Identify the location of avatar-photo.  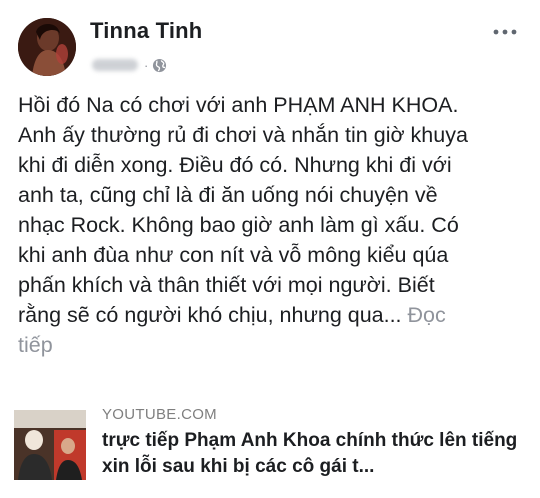
(47, 47).